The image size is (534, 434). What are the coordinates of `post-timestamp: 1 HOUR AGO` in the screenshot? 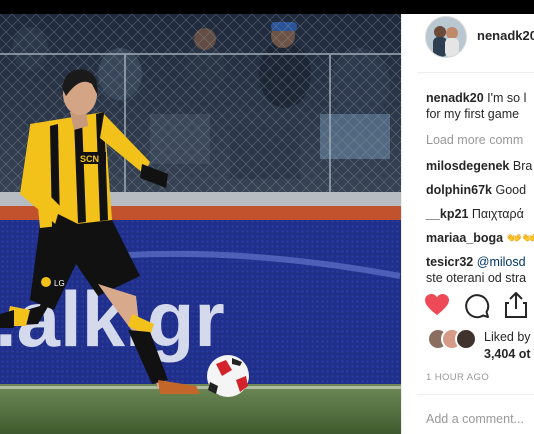 It's located at (457, 377).